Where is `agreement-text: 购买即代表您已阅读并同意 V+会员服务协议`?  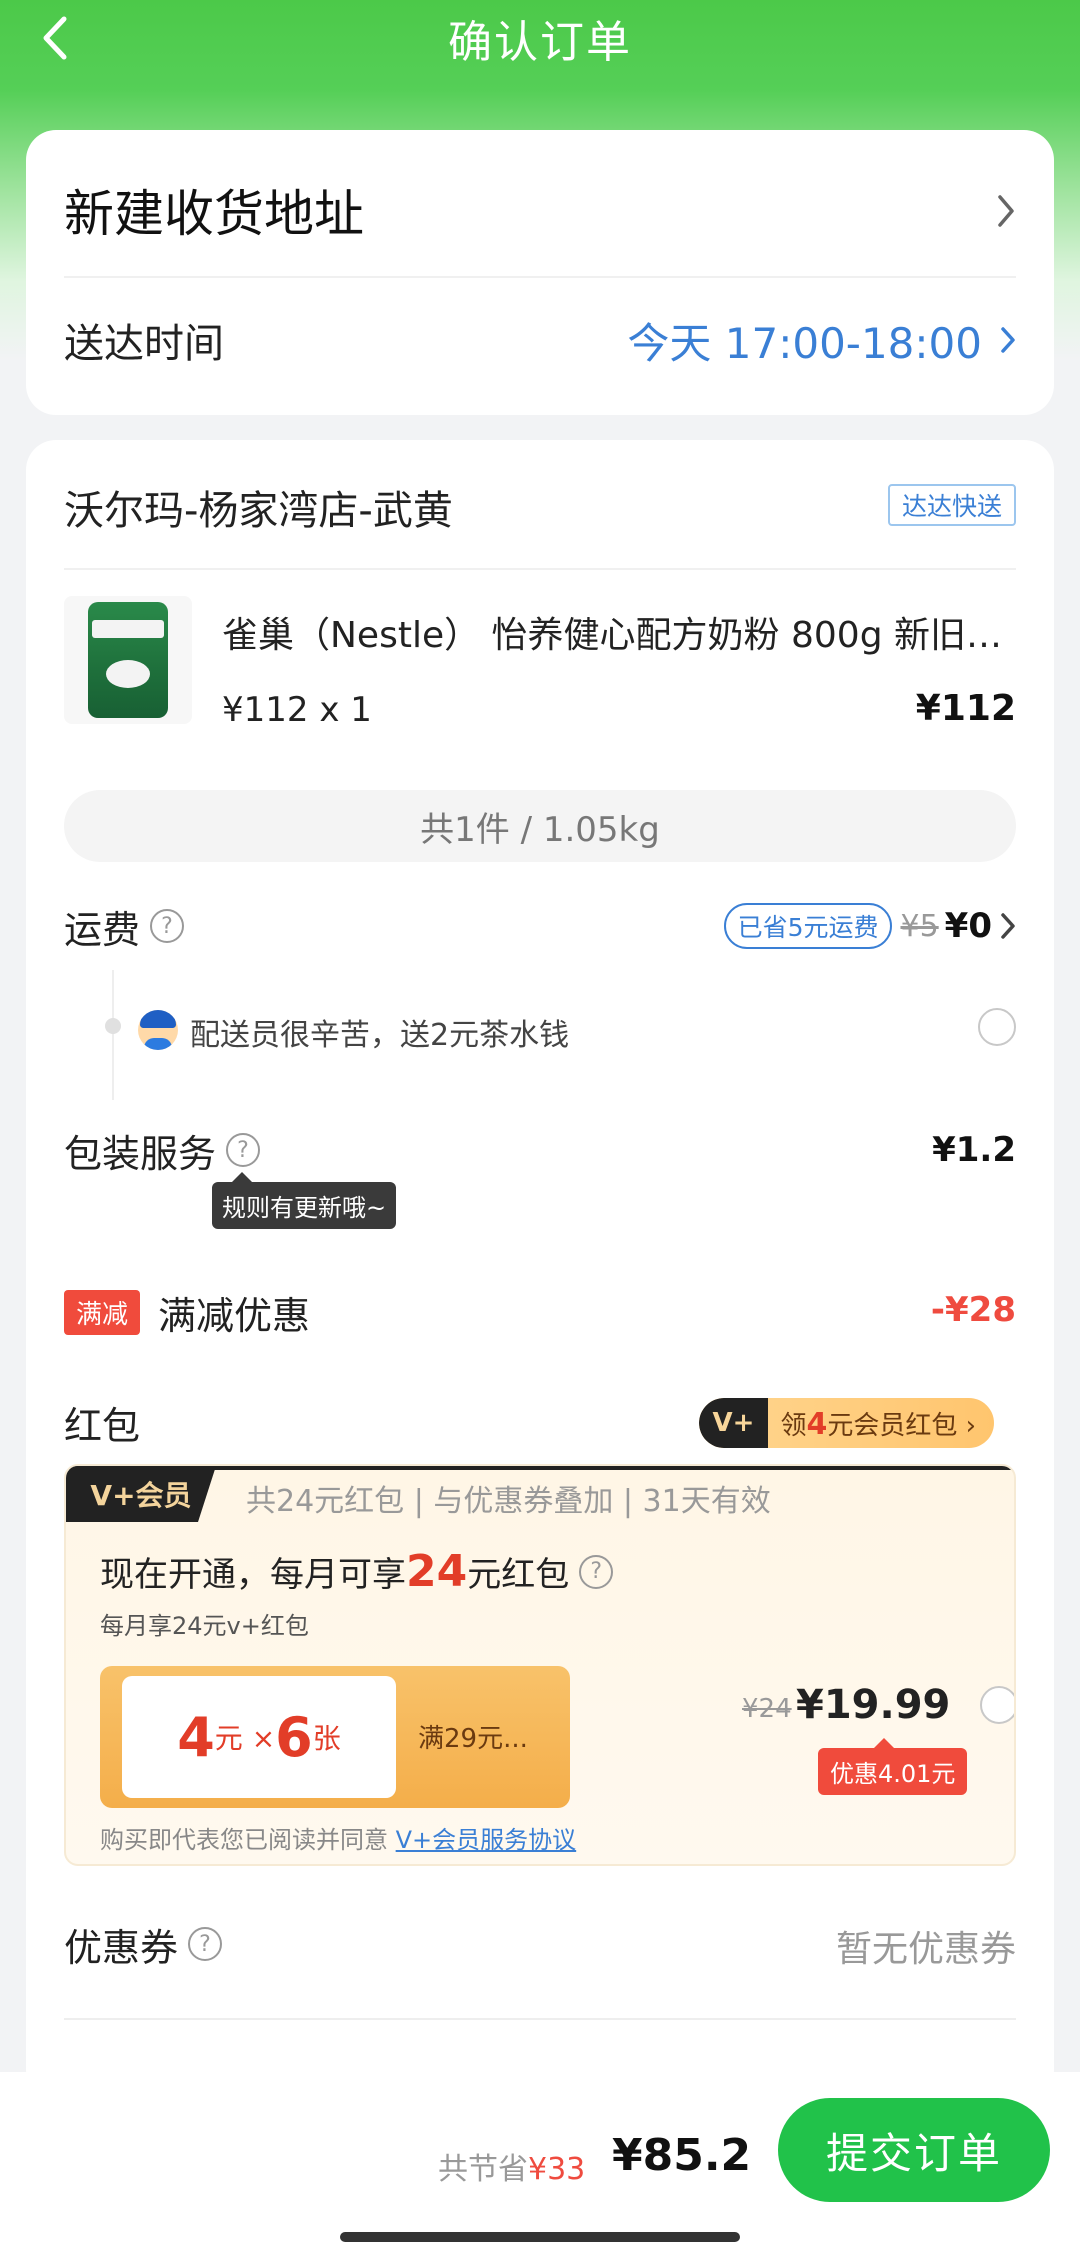 agreement-text: 购买即代表您已阅读并同意 V+会员服务协议 is located at coordinates (338, 1837).